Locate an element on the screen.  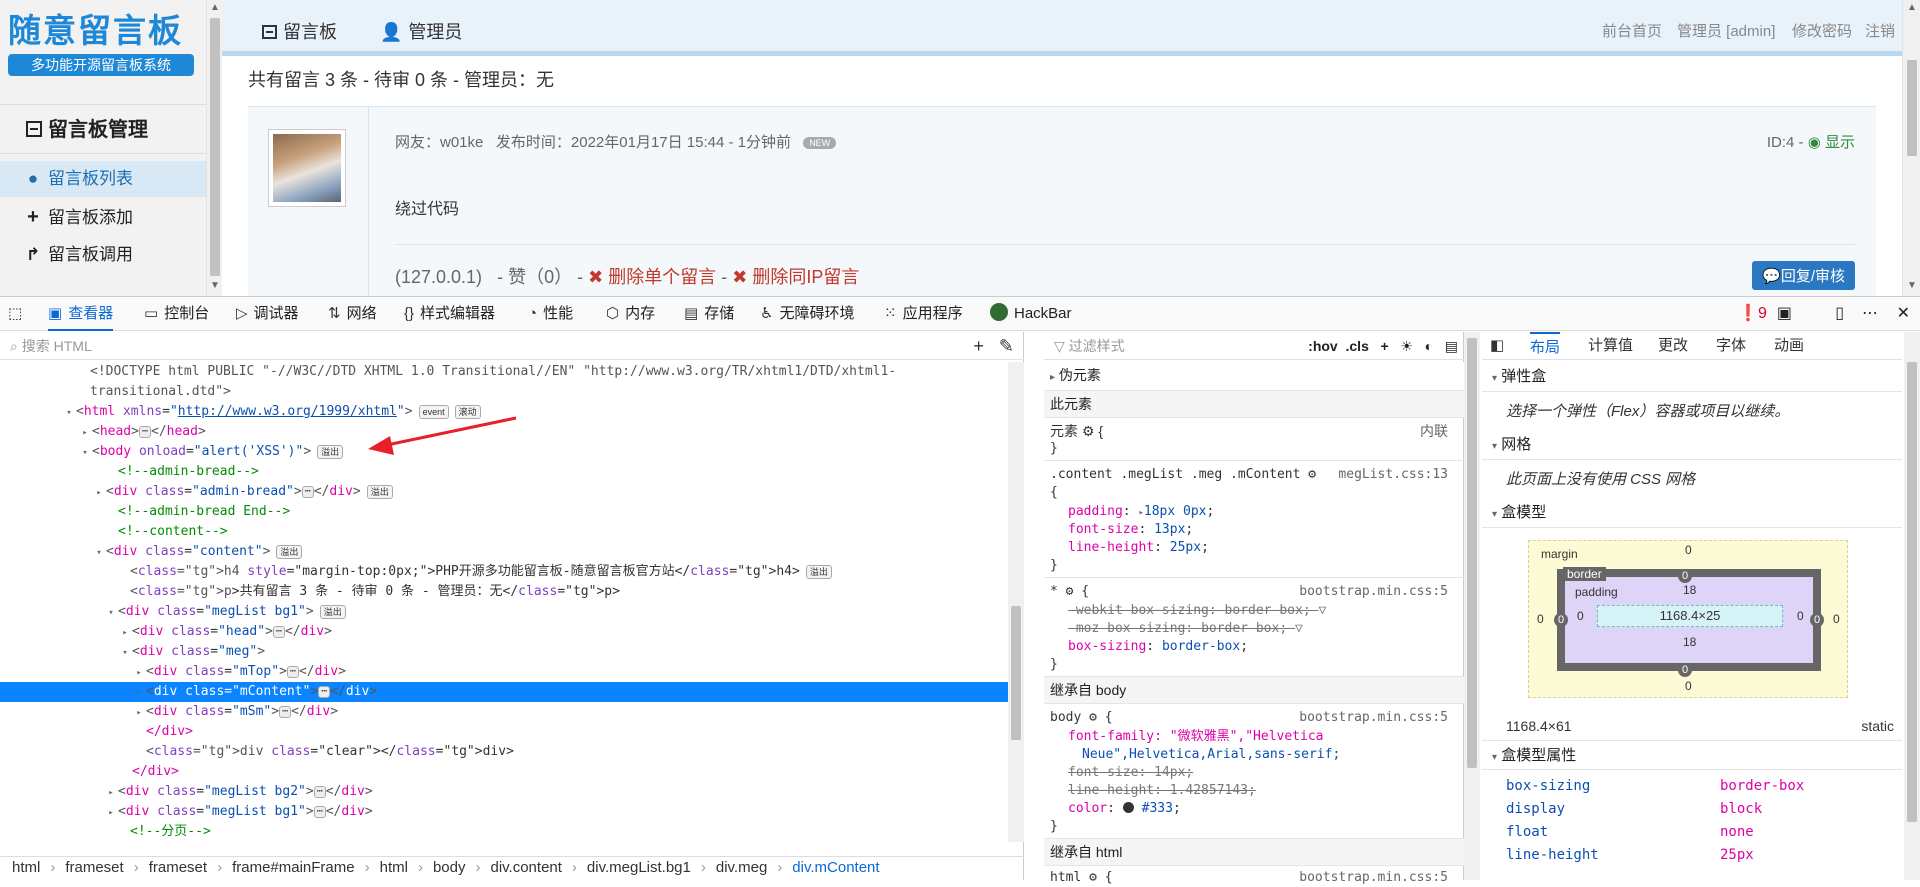
markup-doctype: transitional.dtd"> is located at coordinates (504, 392).